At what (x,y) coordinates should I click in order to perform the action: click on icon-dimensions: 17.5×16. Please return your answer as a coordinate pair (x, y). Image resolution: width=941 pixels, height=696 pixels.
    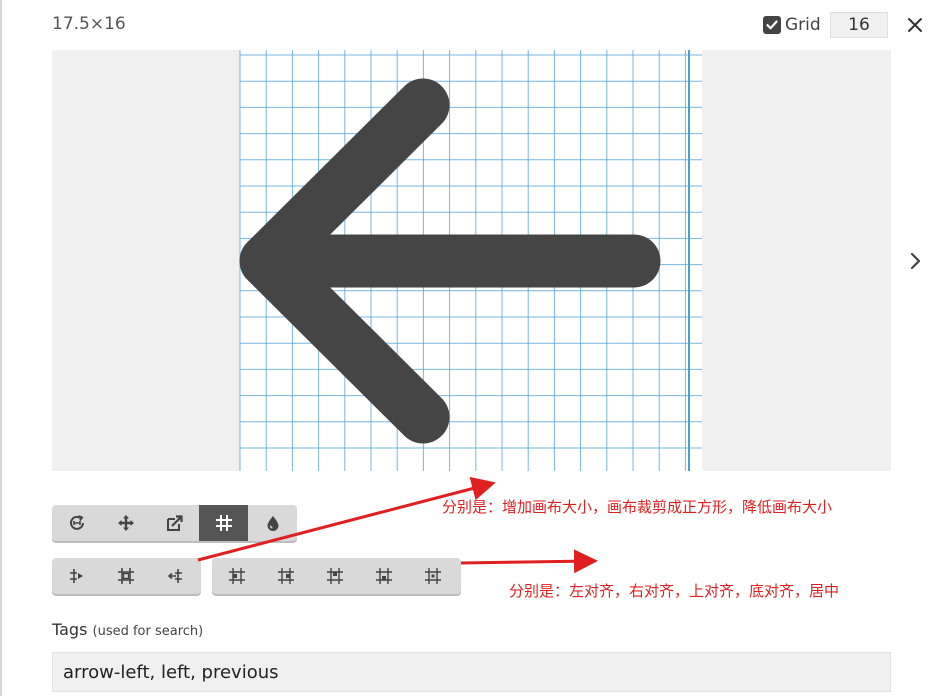
    Looking at the image, I should click on (89, 24).